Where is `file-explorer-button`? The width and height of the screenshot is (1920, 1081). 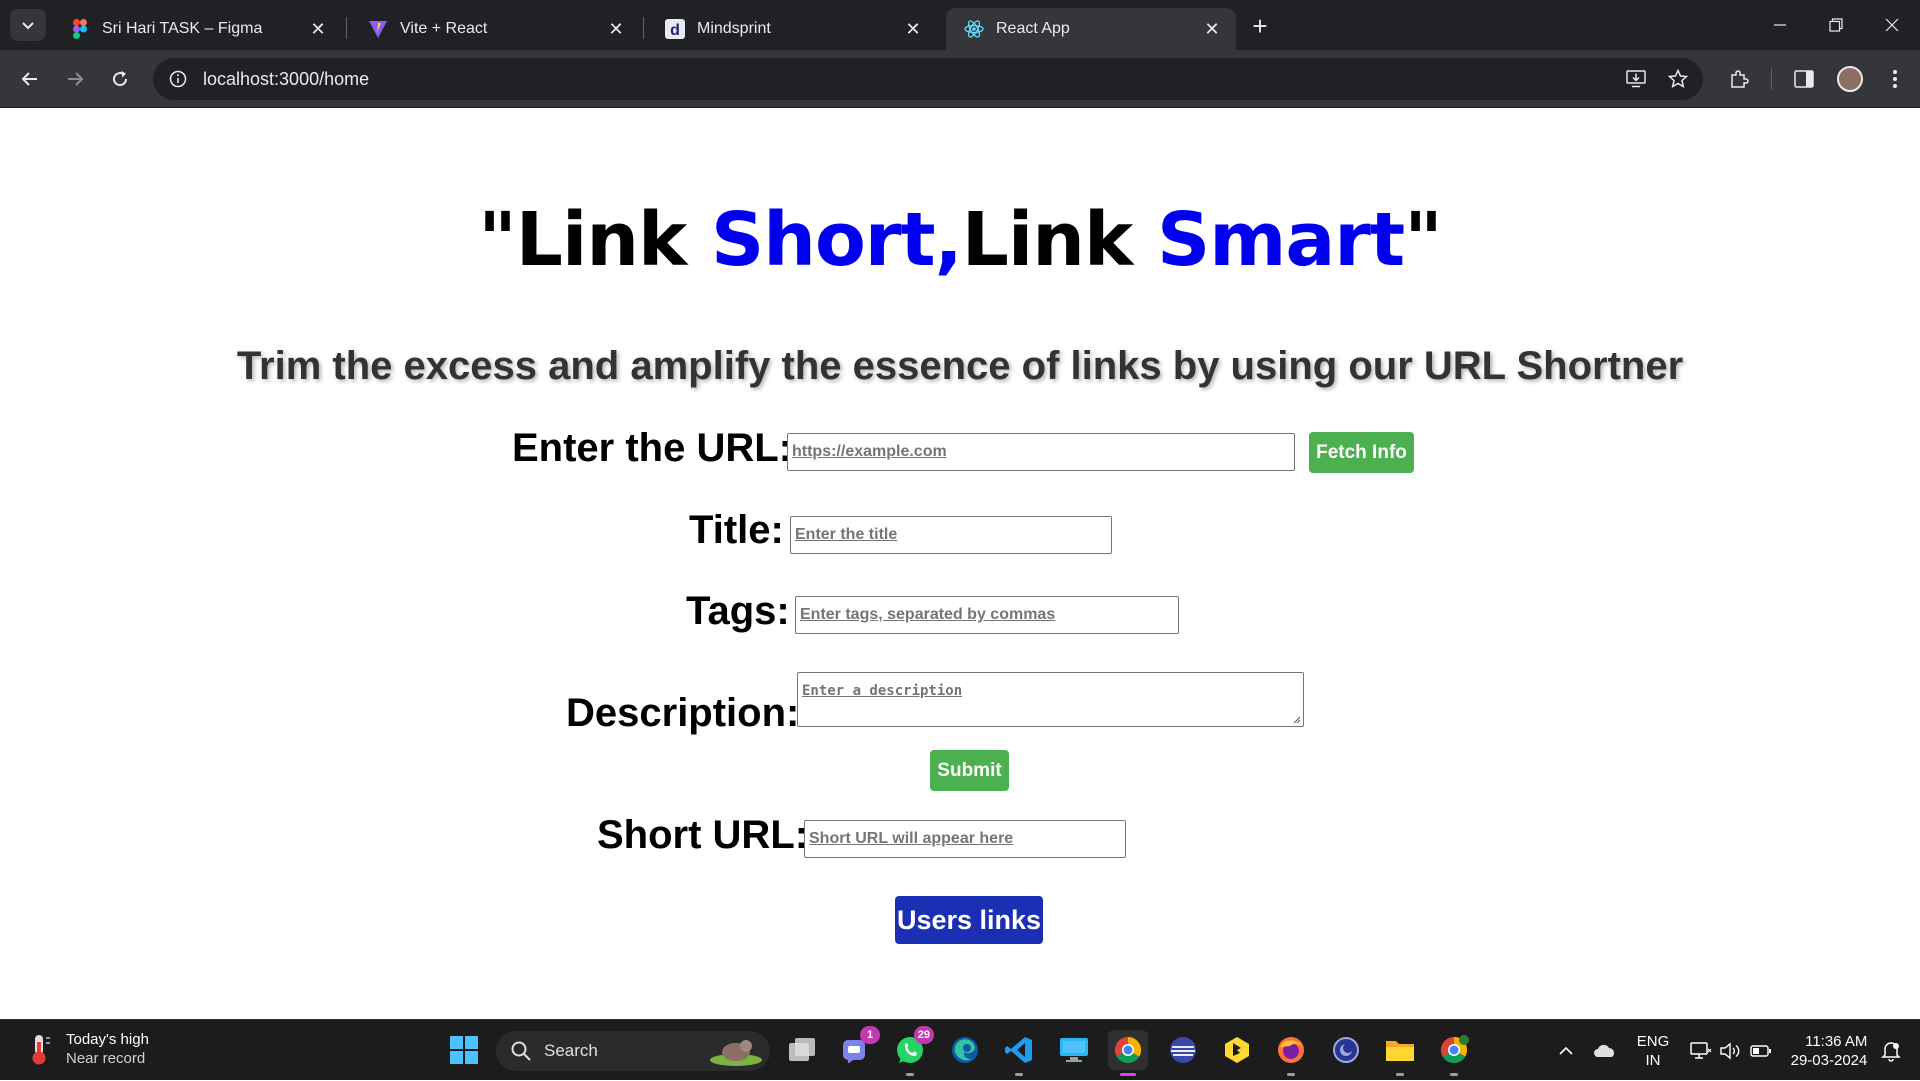 file-explorer-button is located at coordinates (1400, 1053).